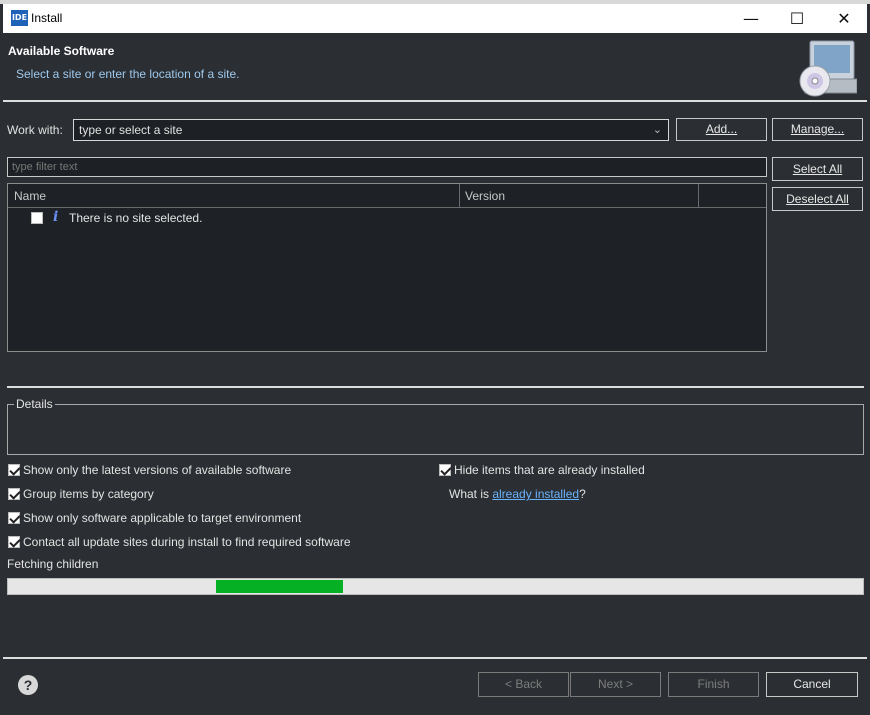 The image size is (870, 715). Describe the element at coordinates (131, 130) in the screenshot. I see `work-with-value: type or select a site` at that location.